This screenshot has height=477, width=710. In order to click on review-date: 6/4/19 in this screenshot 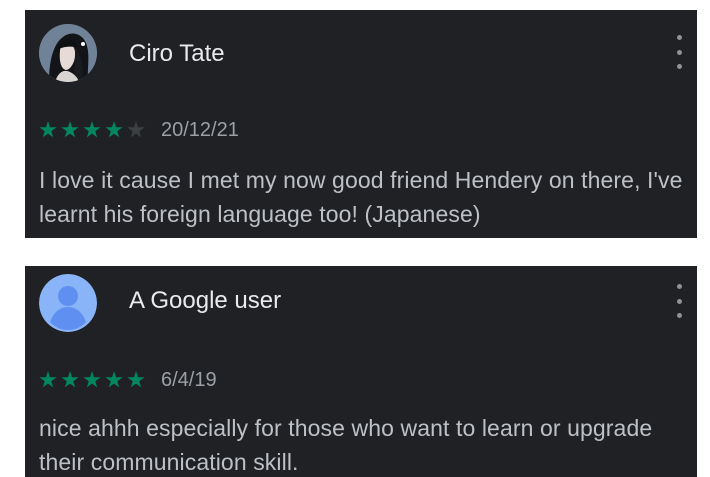, I will do `click(189, 380)`.